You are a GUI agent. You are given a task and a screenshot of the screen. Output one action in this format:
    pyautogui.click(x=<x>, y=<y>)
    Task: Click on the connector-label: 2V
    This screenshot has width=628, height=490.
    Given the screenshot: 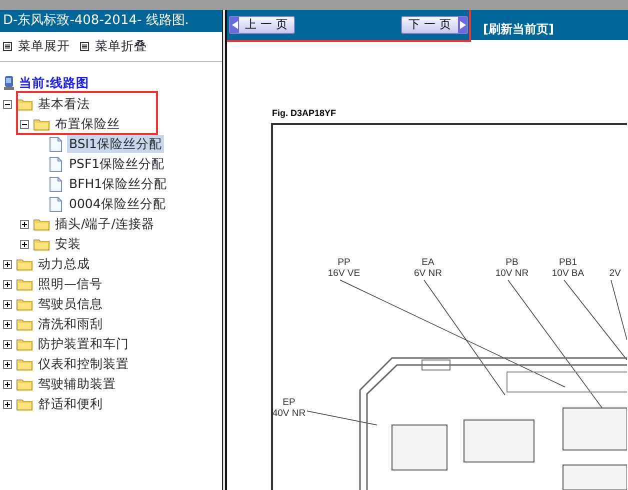 What is the action you would take?
    pyautogui.click(x=615, y=273)
    